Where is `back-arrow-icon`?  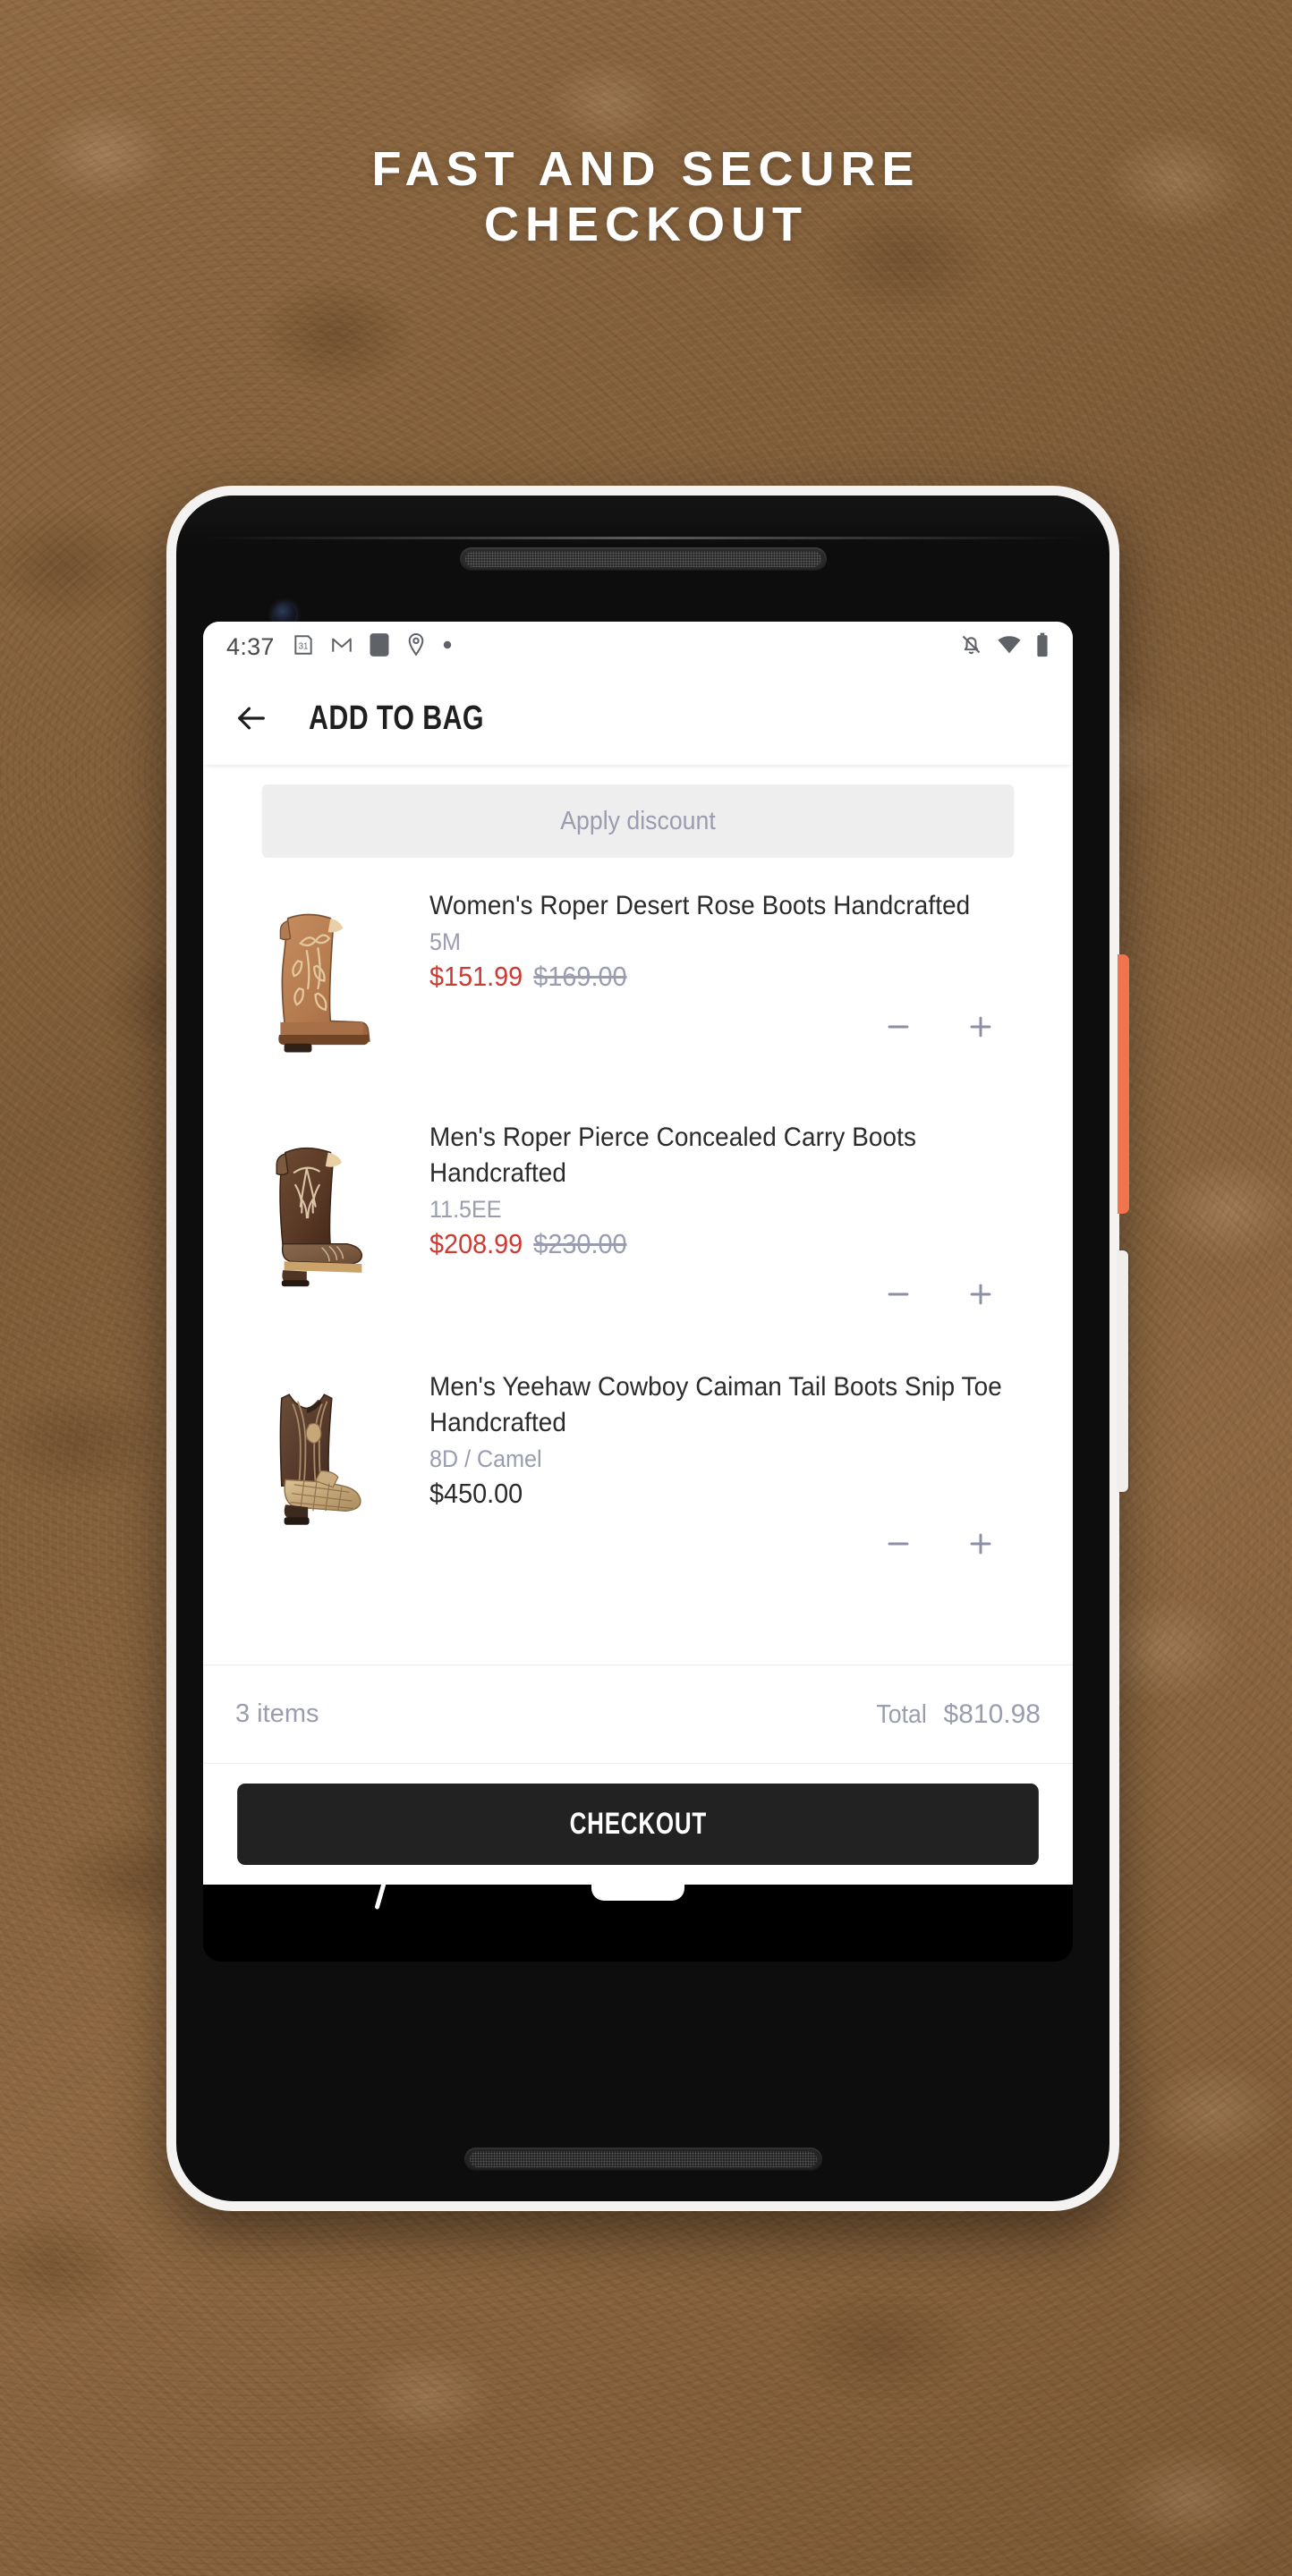 back-arrow-icon is located at coordinates (252, 718).